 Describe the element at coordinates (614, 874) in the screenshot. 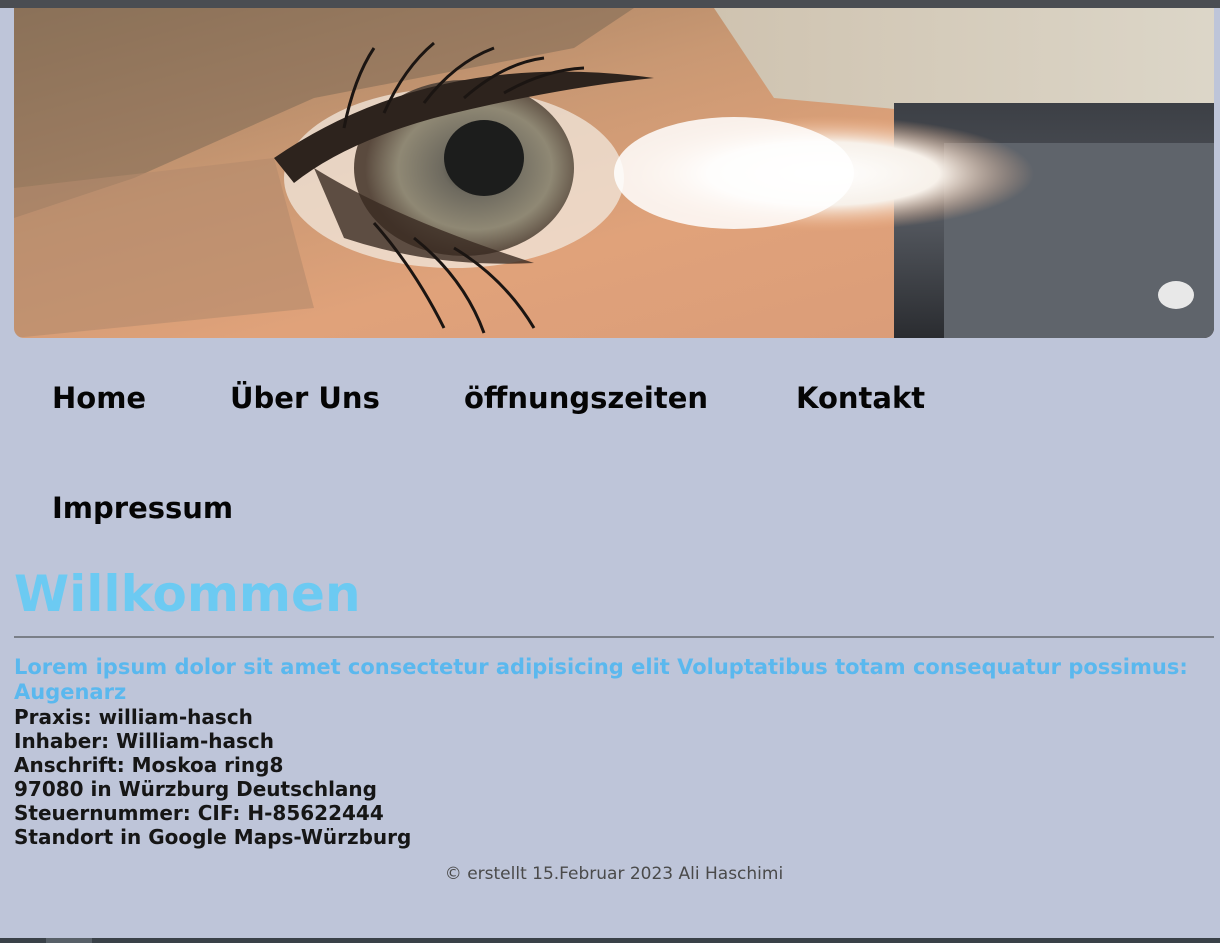

I see `footer-copyright: © erstellt 15.Februar 2023 Ali Haschimi` at that location.